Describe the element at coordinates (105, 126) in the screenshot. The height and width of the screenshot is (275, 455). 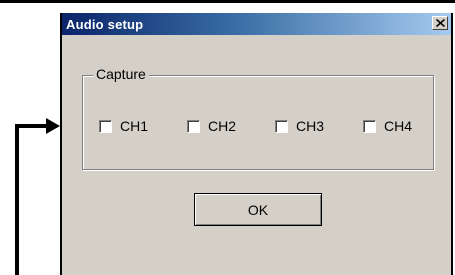
I see `ch1-checkbox` at that location.